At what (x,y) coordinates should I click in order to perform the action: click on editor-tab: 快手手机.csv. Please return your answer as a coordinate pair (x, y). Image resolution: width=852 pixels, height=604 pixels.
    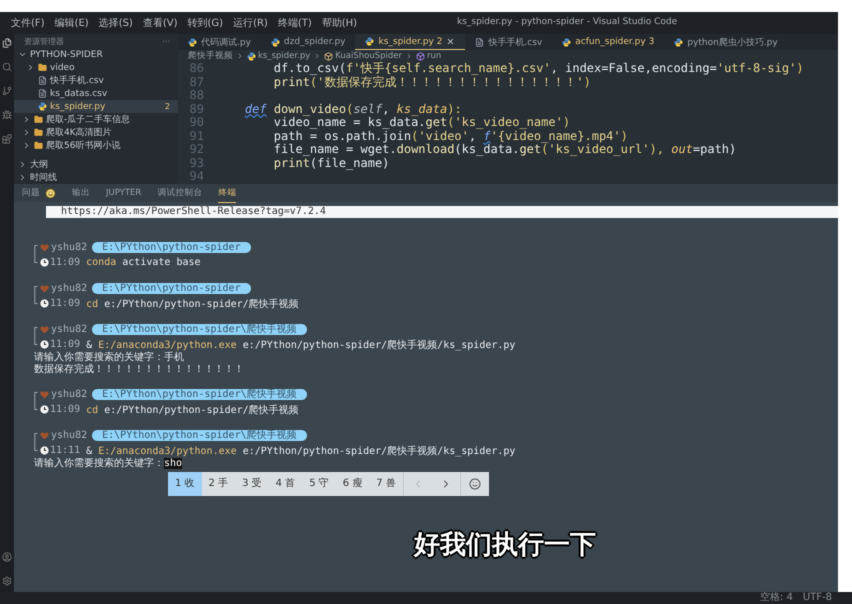
    Looking at the image, I should click on (508, 42).